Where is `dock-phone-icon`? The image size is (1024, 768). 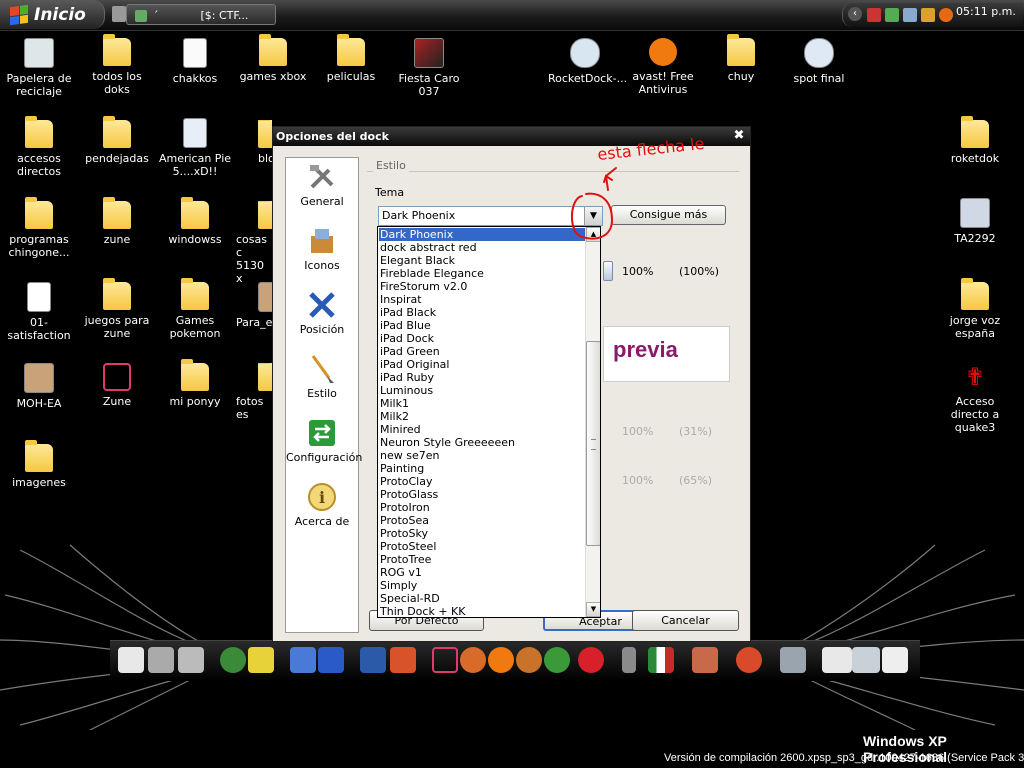 dock-phone-icon is located at coordinates (629, 660).